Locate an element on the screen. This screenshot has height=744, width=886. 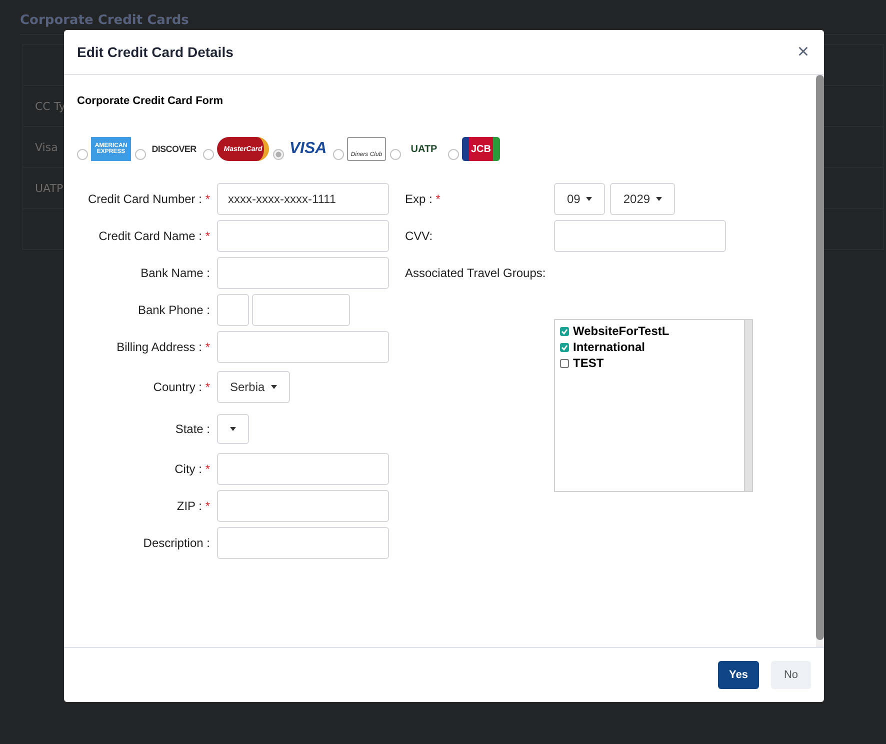
close-button: × is located at coordinates (803, 52).